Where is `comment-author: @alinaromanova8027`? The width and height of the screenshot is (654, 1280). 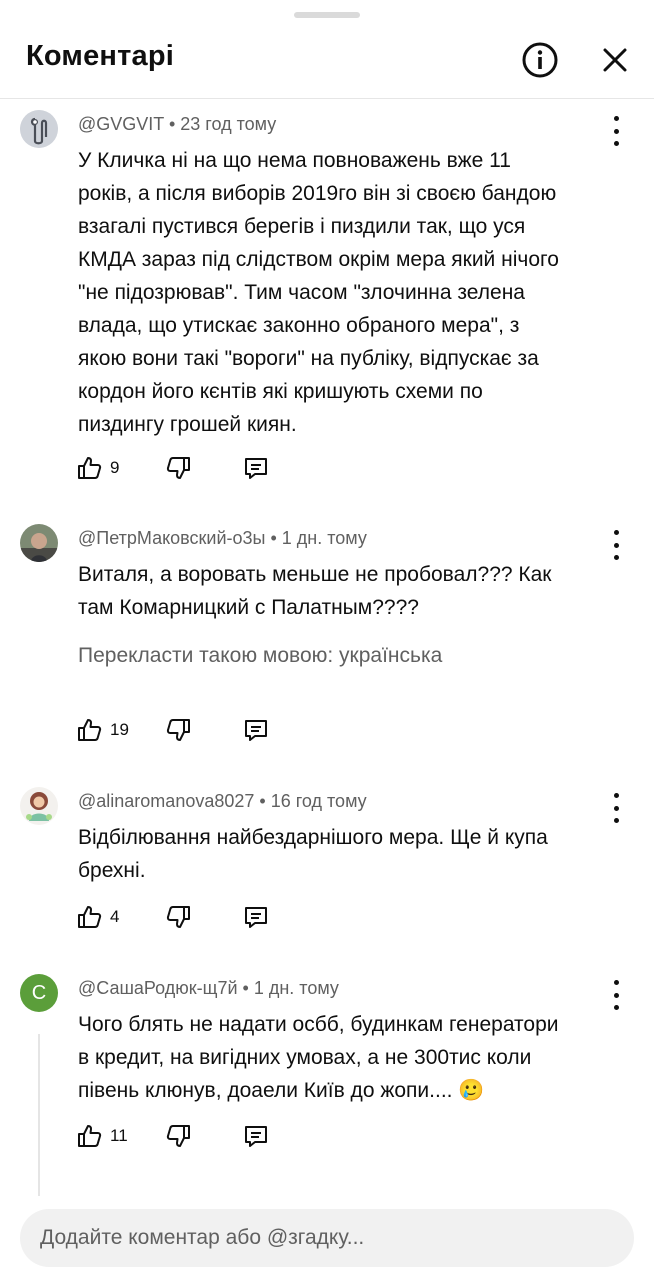 comment-author: @alinaromanova8027 is located at coordinates (166, 801).